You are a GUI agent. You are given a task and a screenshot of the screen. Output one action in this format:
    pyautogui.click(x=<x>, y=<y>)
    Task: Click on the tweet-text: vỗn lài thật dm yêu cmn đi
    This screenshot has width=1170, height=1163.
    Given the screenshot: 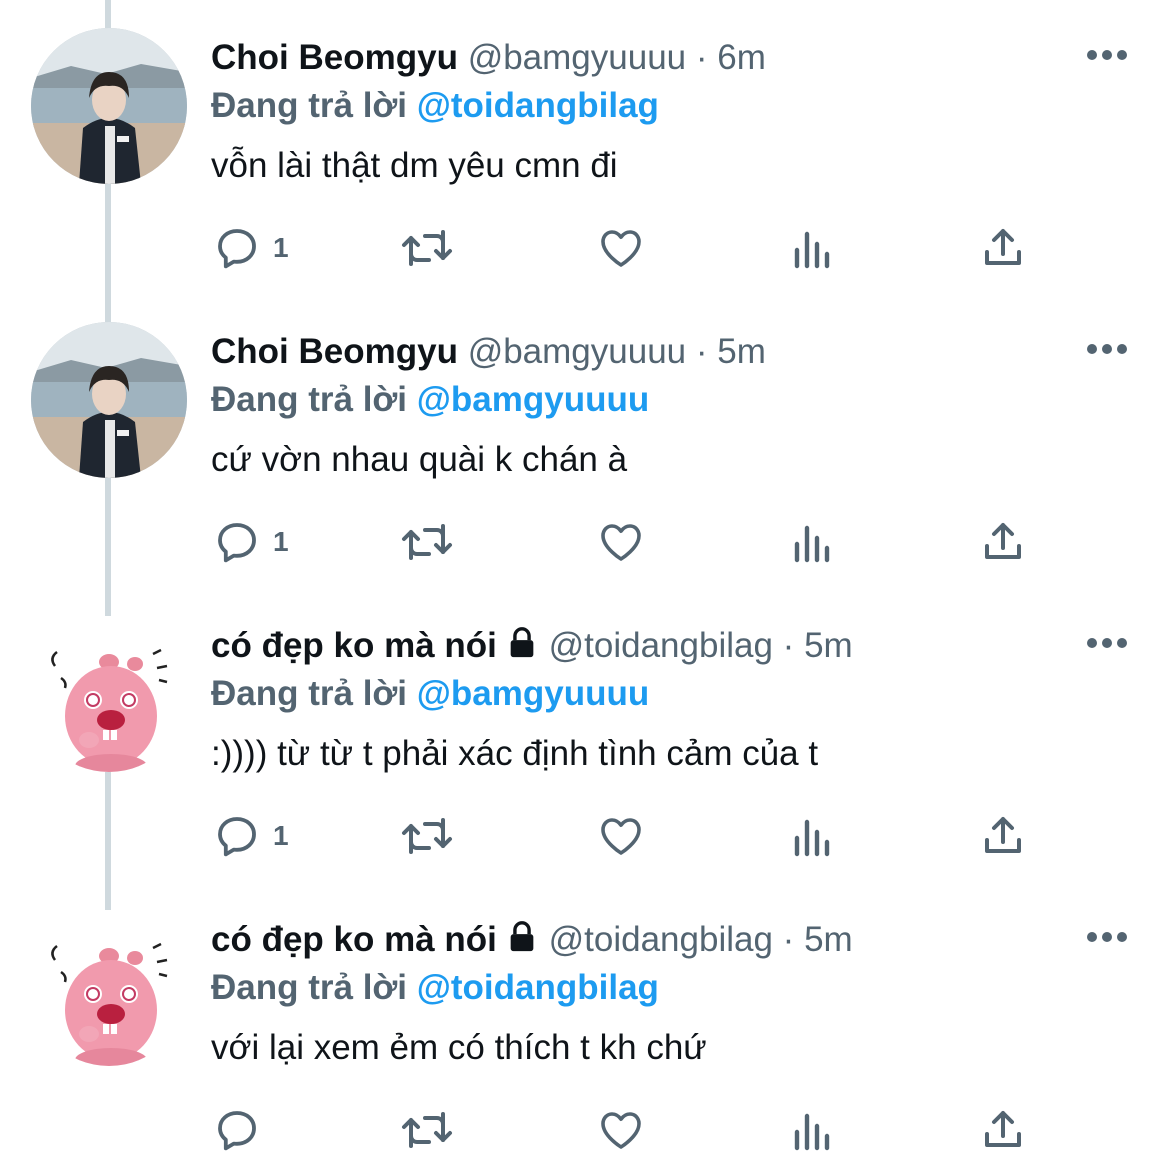 What is the action you would take?
    pyautogui.click(x=414, y=165)
    